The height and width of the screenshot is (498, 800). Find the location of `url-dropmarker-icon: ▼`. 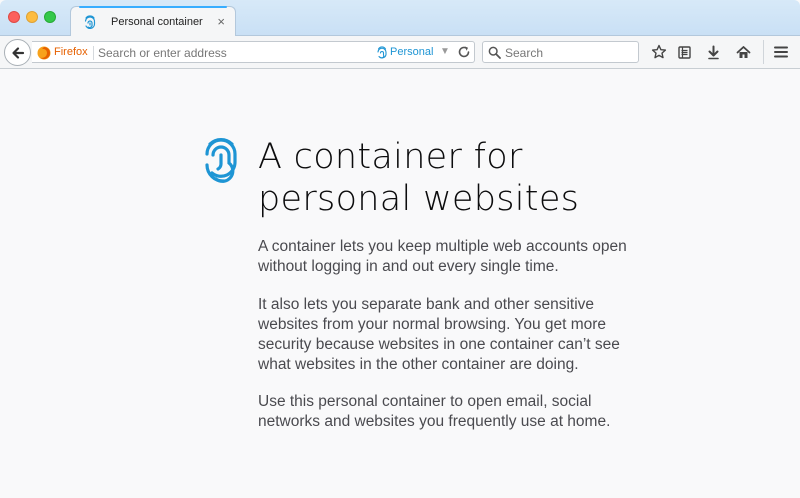

url-dropmarker-icon: ▼ is located at coordinates (445, 51).